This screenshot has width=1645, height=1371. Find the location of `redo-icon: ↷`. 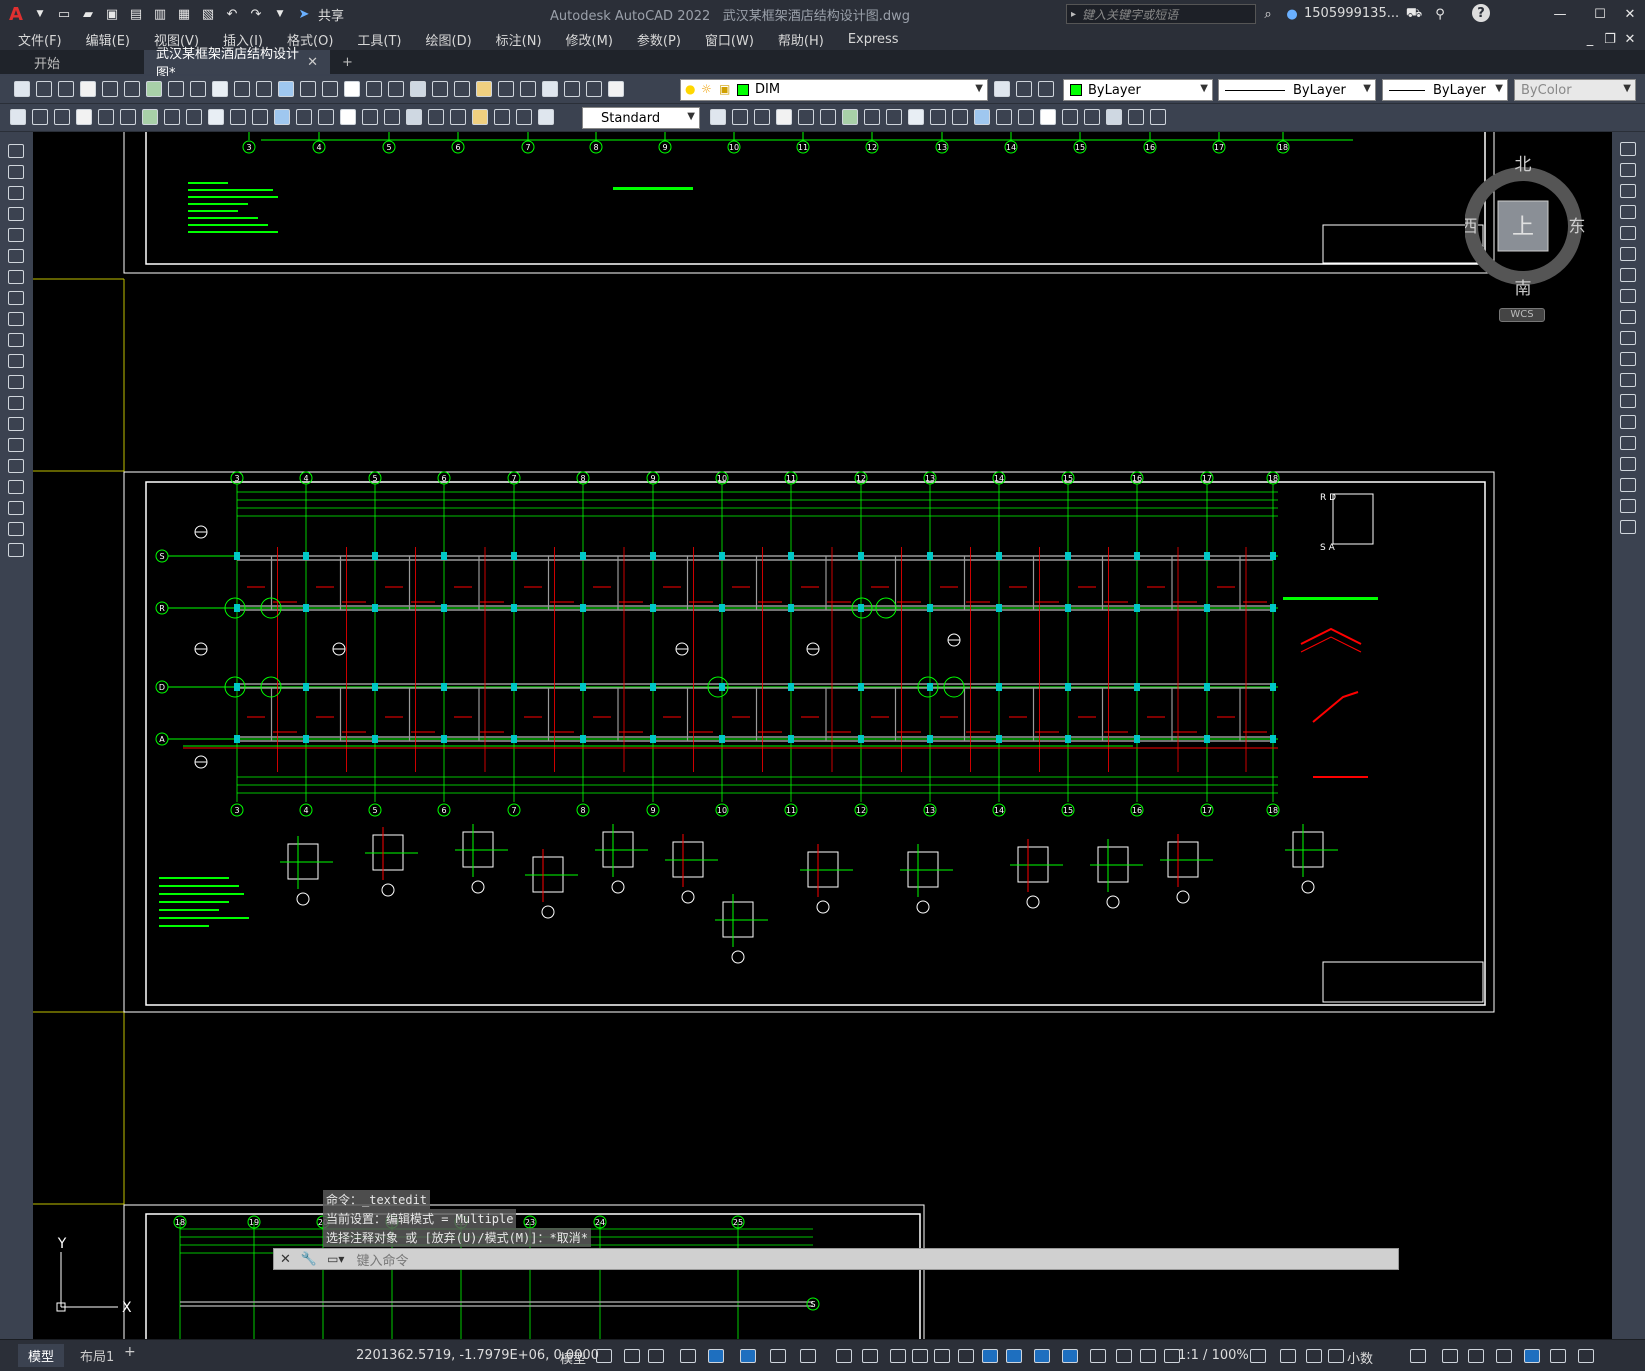

redo-icon: ↷ is located at coordinates (256, 14).